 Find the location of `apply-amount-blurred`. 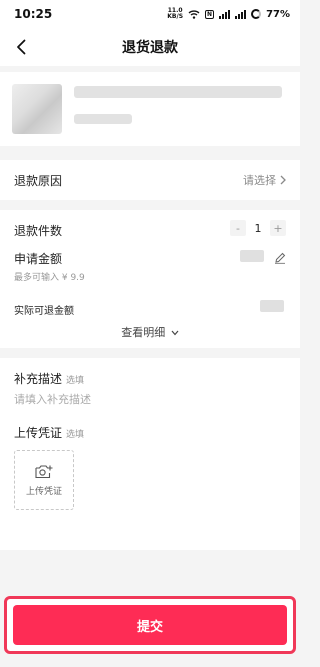

apply-amount-blurred is located at coordinates (252, 256).